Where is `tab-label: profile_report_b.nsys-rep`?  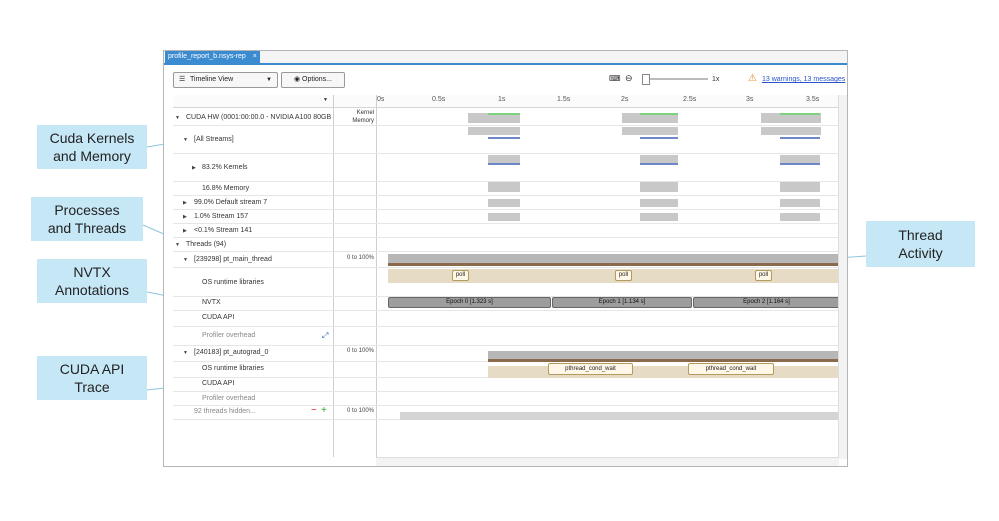 tab-label: profile_report_b.nsys-rep is located at coordinates (207, 56).